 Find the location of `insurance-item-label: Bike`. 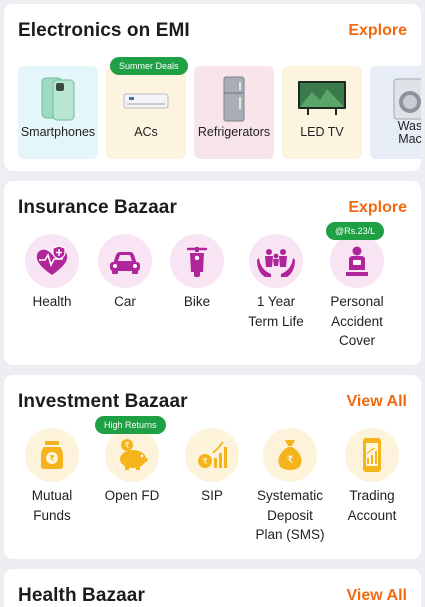

insurance-item-label: Bike is located at coordinates (197, 301).